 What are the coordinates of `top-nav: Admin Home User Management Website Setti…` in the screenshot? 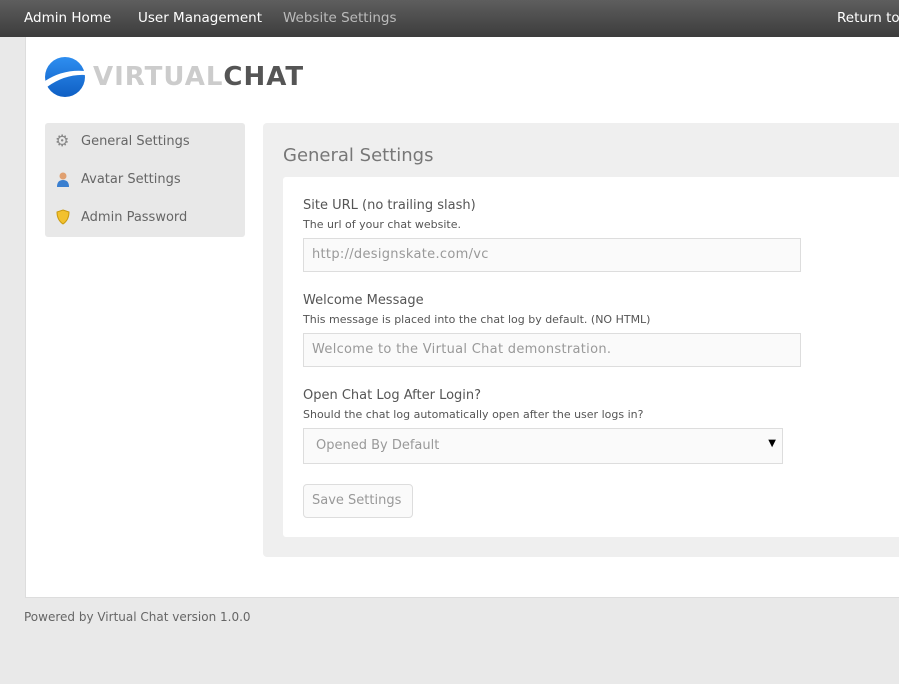 It's located at (449, 18).